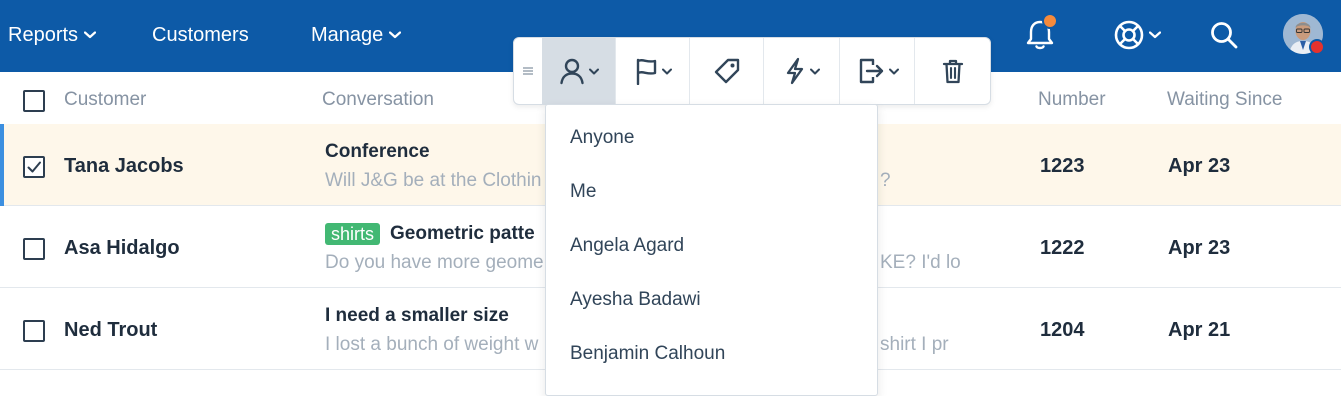 The image size is (1341, 396). I want to click on conversation-number: 1204, so click(1062, 330).